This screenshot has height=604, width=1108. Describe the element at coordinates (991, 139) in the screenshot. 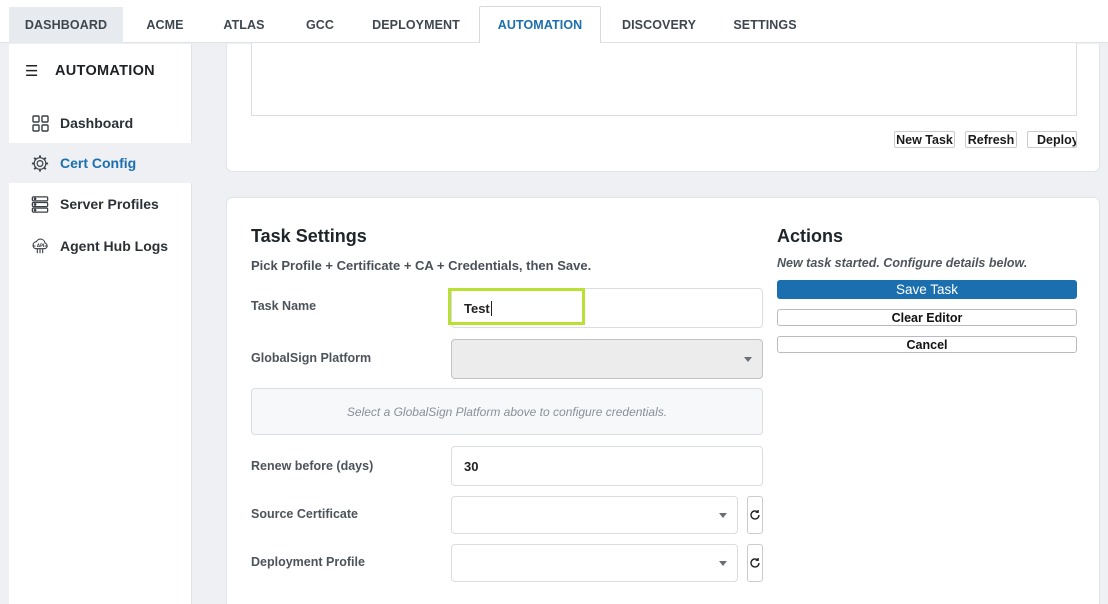

I see `refresh-button: Refresh` at that location.